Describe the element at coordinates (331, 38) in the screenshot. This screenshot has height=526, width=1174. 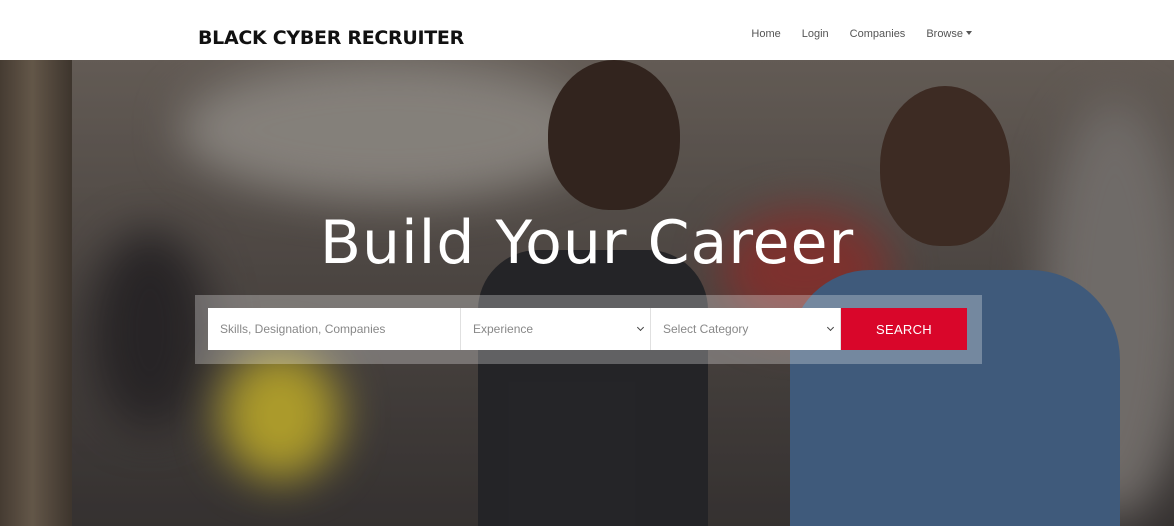
I see `brand-logo: BLACK CYBER RECRUITER` at that location.